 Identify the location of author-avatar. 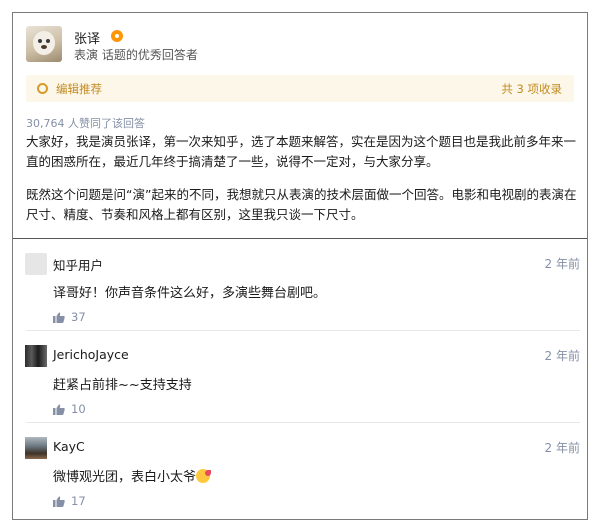
(44, 44).